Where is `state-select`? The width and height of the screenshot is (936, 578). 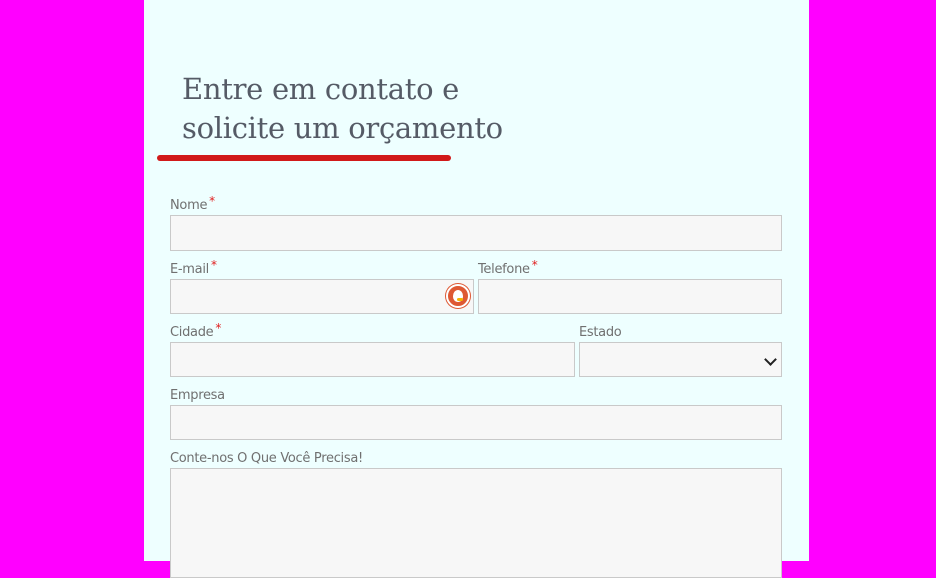 state-select is located at coordinates (680, 359).